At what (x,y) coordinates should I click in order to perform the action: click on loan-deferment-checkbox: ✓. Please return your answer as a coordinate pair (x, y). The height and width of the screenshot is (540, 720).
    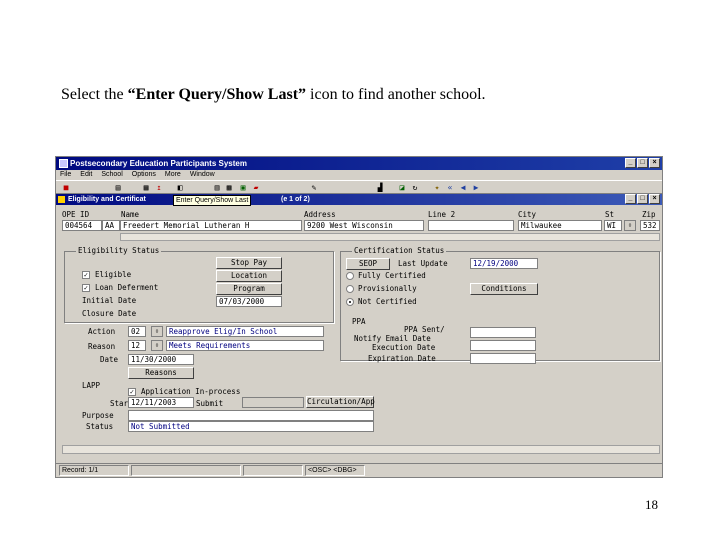
    Looking at the image, I should click on (86, 288).